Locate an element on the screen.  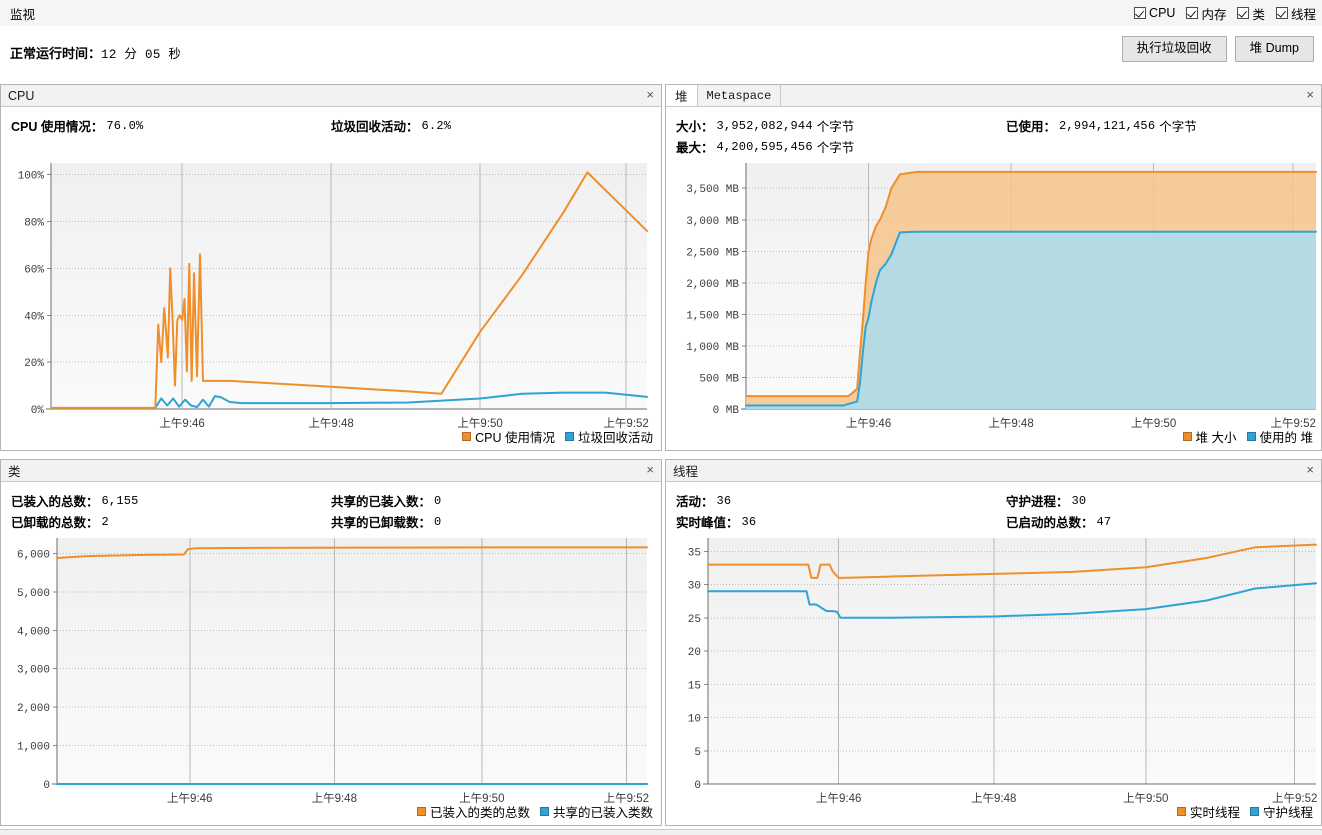
heap-panel-header: 堆 Metaspace × is located at coordinates (993, 96).